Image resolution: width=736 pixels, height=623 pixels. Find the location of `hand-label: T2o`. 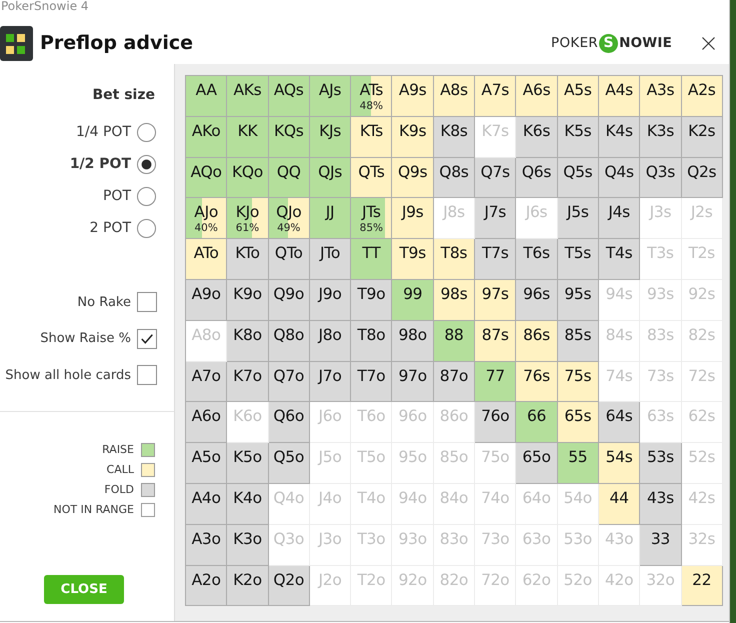

hand-label: T2o is located at coordinates (371, 579).